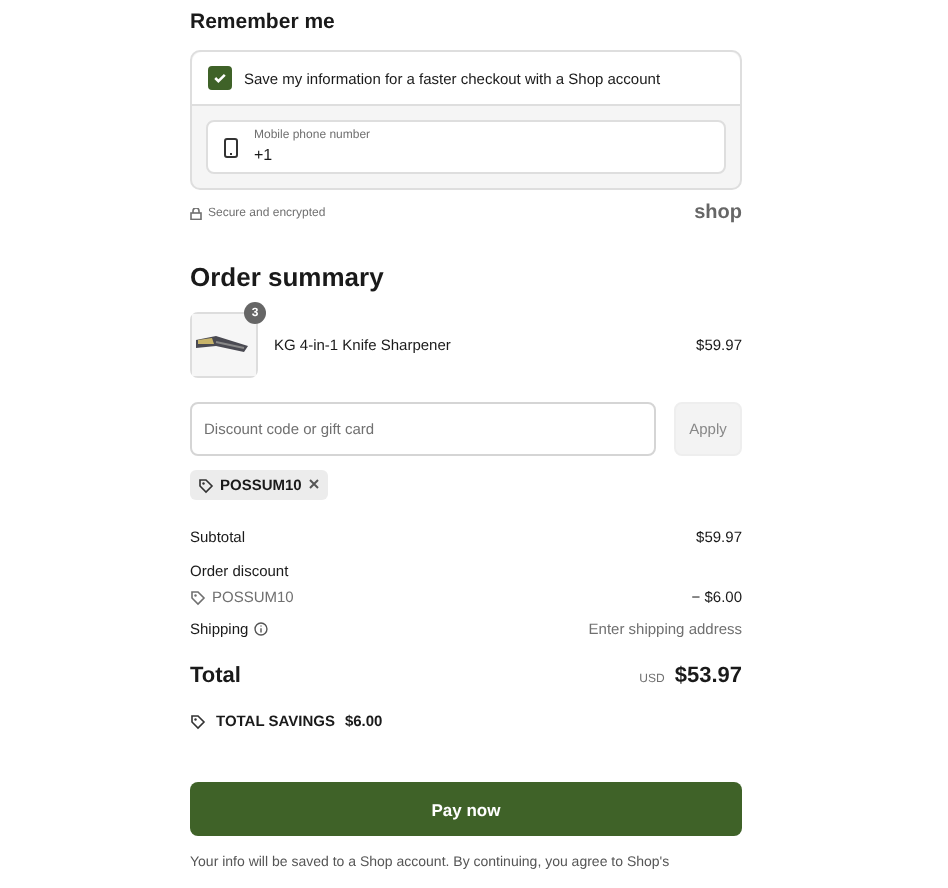  I want to click on checkmark-icon, so click(220, 78).